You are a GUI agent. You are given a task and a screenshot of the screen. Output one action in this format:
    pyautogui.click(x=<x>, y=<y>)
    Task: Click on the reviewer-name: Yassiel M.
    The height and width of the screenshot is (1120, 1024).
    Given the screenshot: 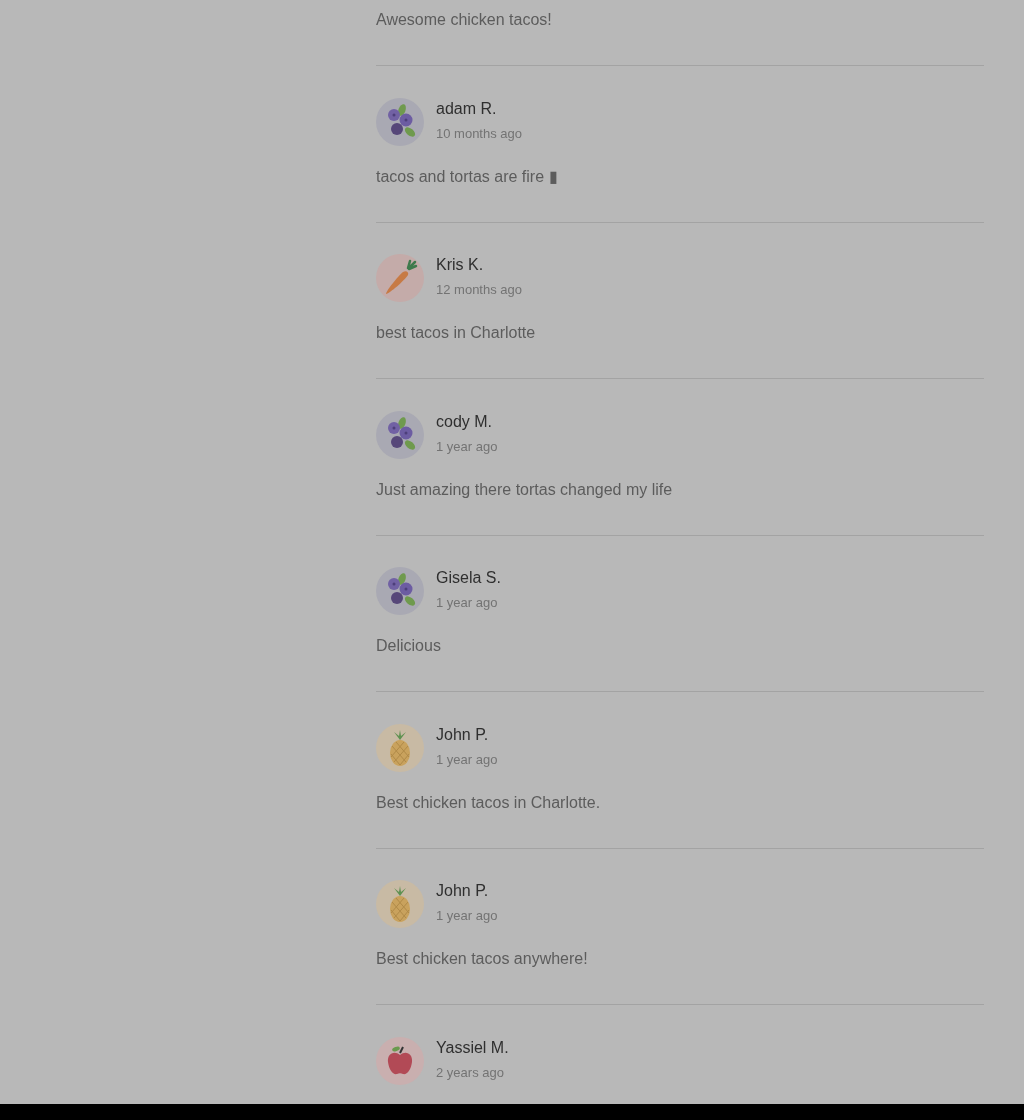 What is the action you would take?
    pyautogui.click(x=472, y=1047)
    